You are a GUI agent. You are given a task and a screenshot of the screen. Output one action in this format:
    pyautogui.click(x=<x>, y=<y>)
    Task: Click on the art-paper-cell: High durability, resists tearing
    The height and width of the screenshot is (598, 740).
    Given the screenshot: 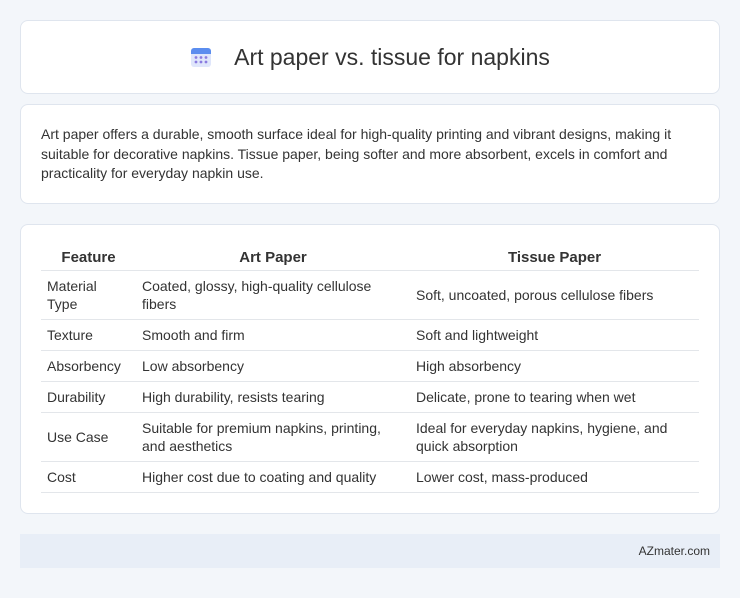 What is the action you would take?
    pyautogui.click(x=273, y=397)
    